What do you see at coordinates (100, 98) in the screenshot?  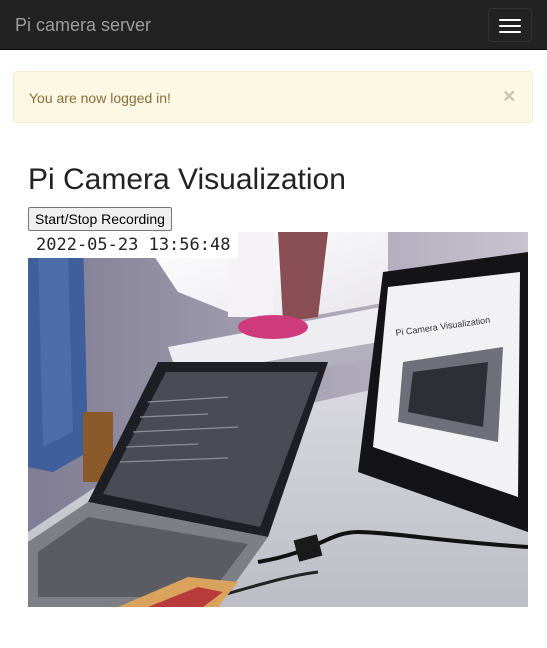 I see `alert-message: You are now logged in!` at bounding box center [100, 98].